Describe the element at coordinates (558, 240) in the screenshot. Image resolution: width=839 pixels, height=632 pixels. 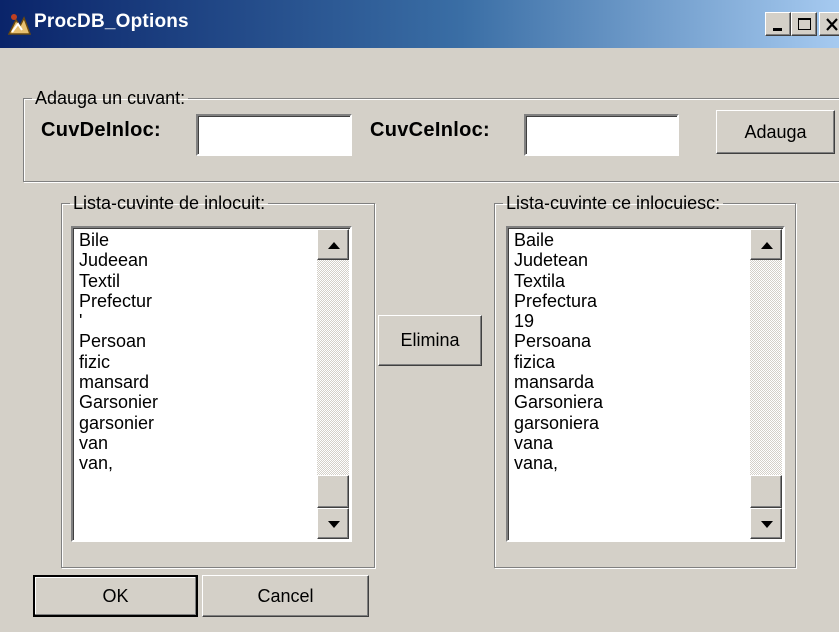
I see `list-item: Baile` at that location.